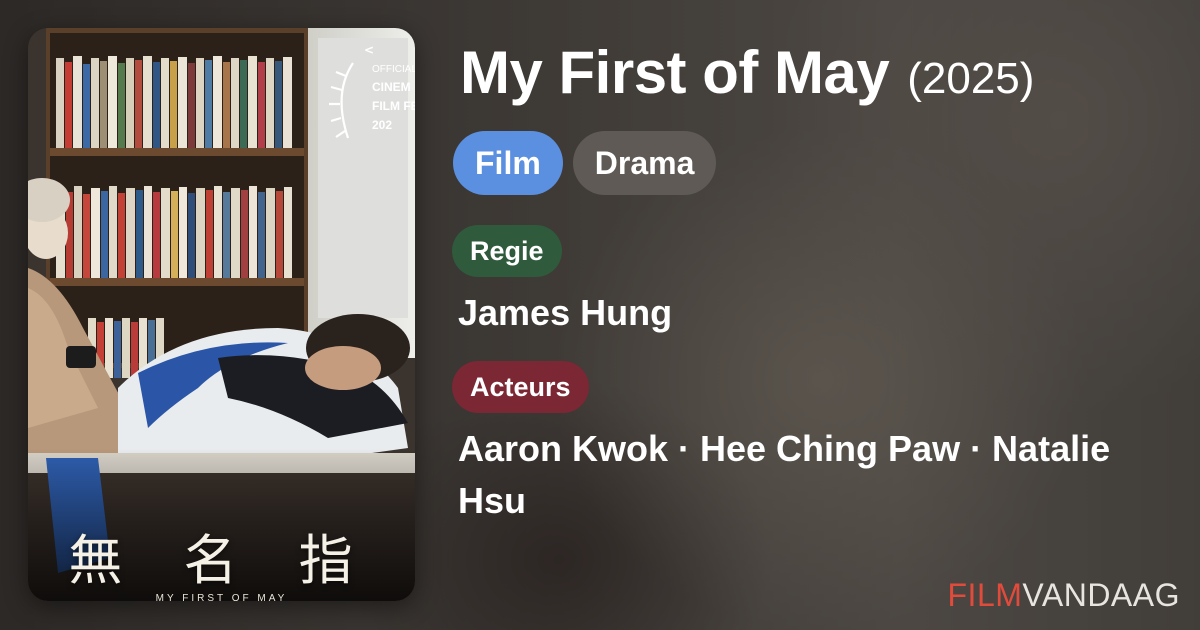 The image size is (1200, 630). I want to click on genre-pills: Film Drama, so click(585, 163).